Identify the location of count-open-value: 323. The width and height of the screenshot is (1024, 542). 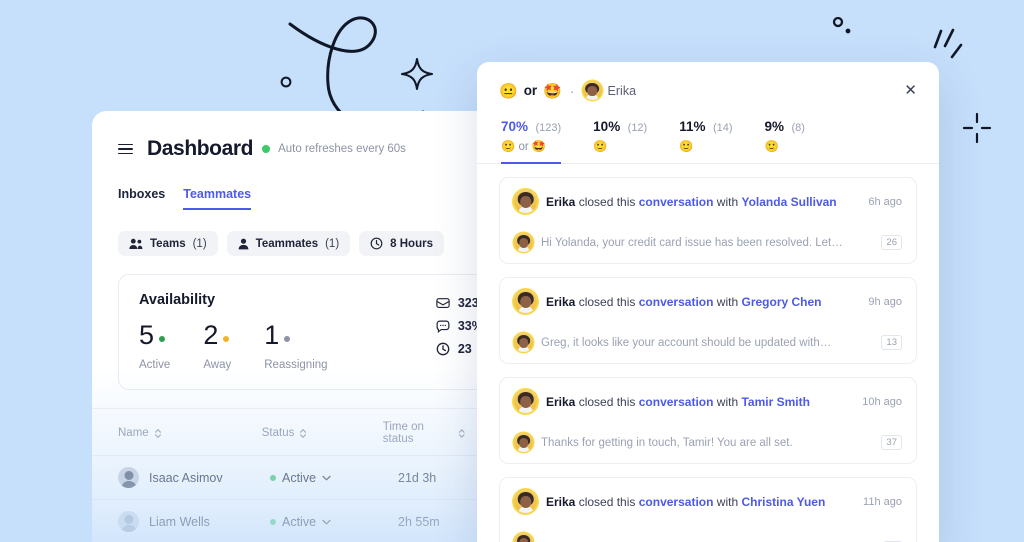
(468, 303).